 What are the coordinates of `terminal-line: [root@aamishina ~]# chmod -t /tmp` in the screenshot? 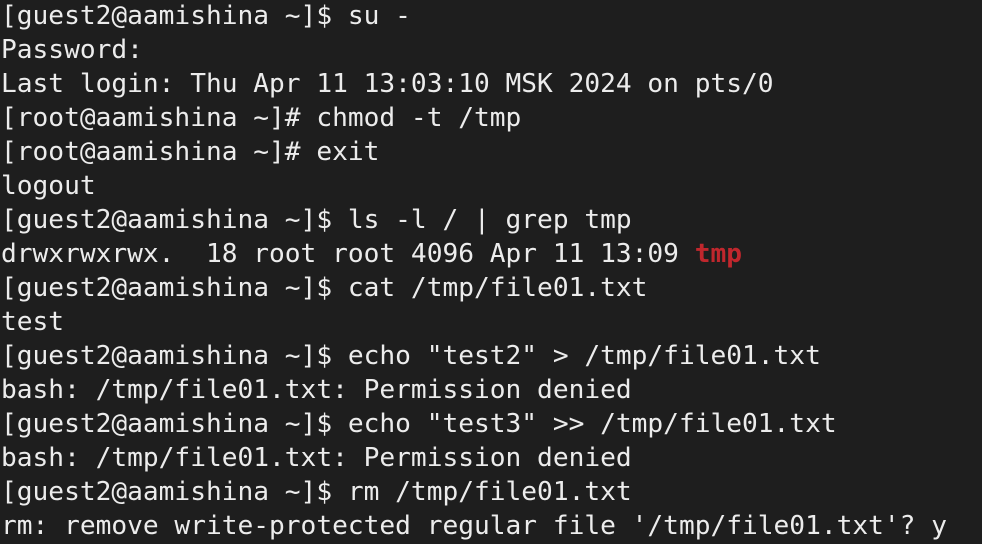 It's located at (491, 118).